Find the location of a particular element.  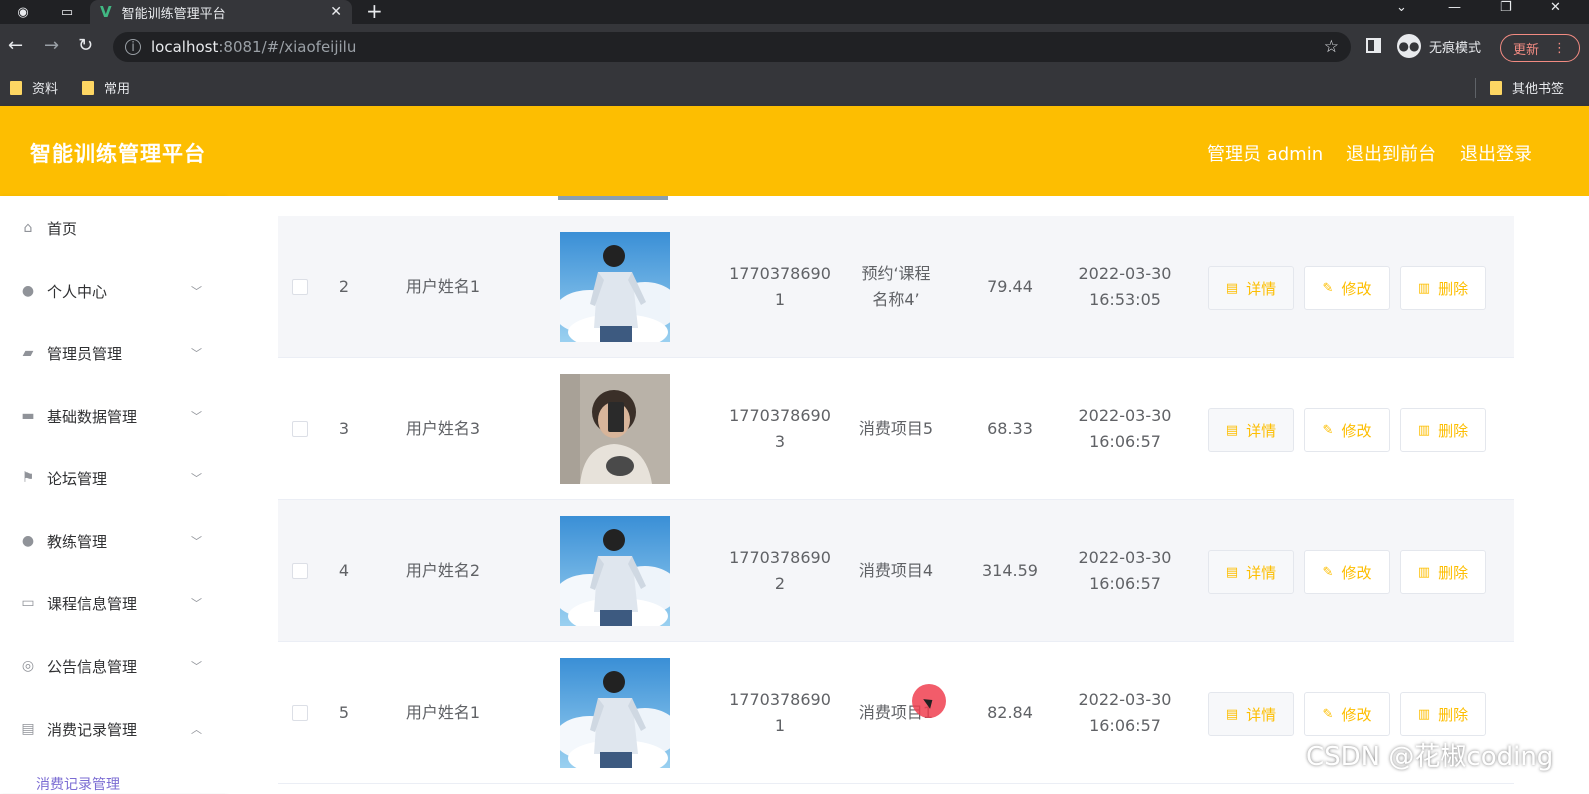

url-path: :8081/#/xiaofeijilu is located at coordinates (287, 47).